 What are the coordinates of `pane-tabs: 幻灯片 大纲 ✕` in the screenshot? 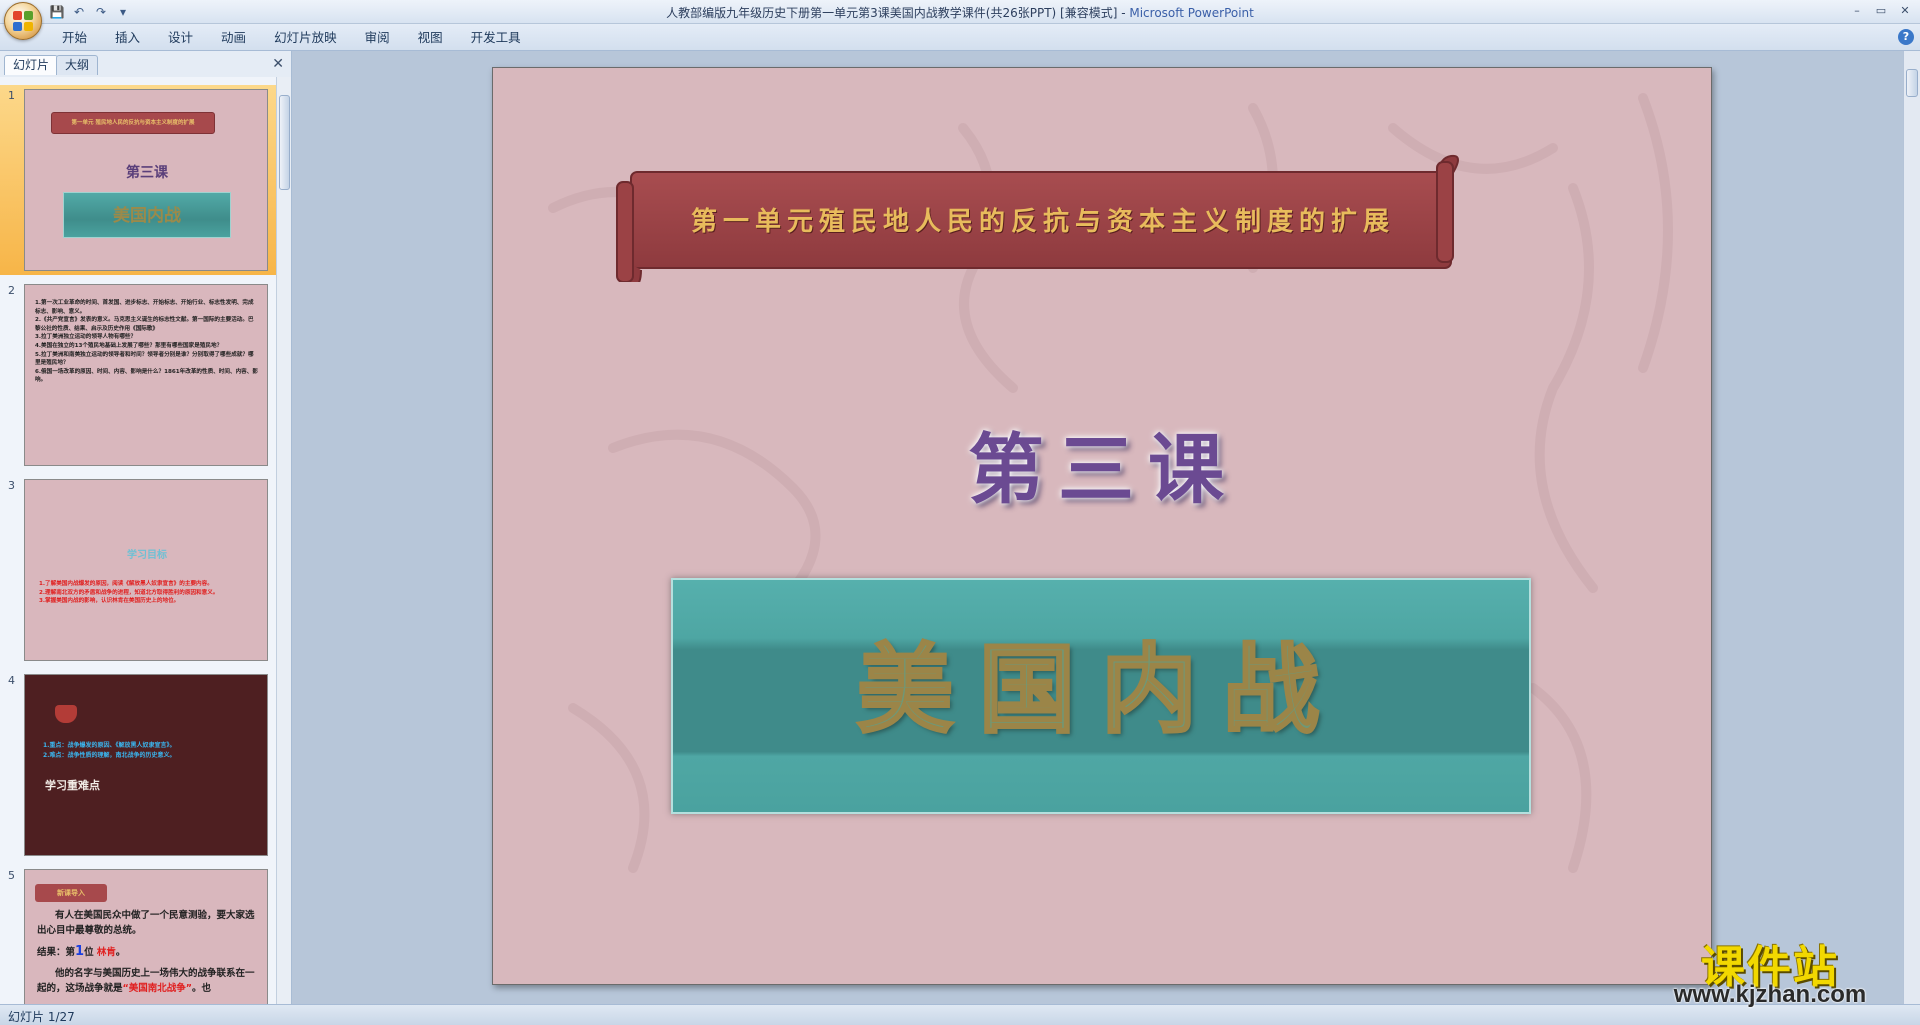 It's located at (146, 64).